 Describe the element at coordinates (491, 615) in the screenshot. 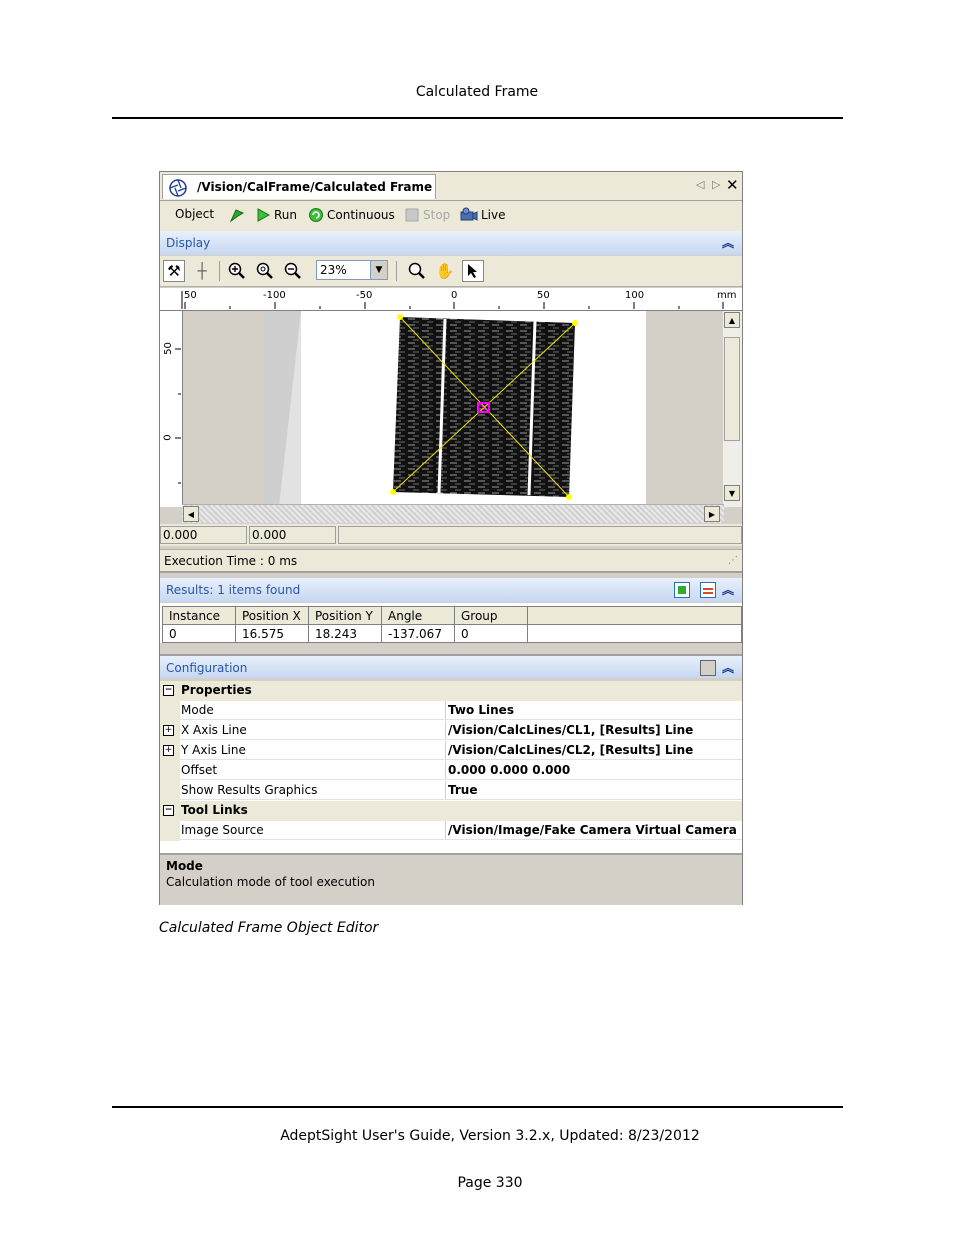

I see `column-header: Group` at that location.